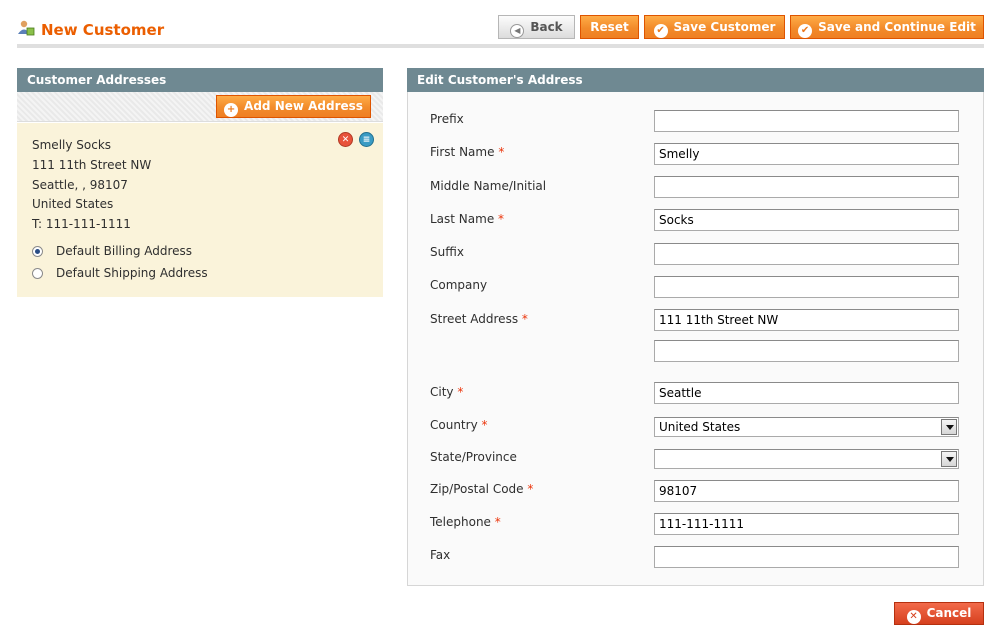  Describe the element at coordinates (473, 457) in the screenshot. I see `state-province-label: State/Province` at that location.